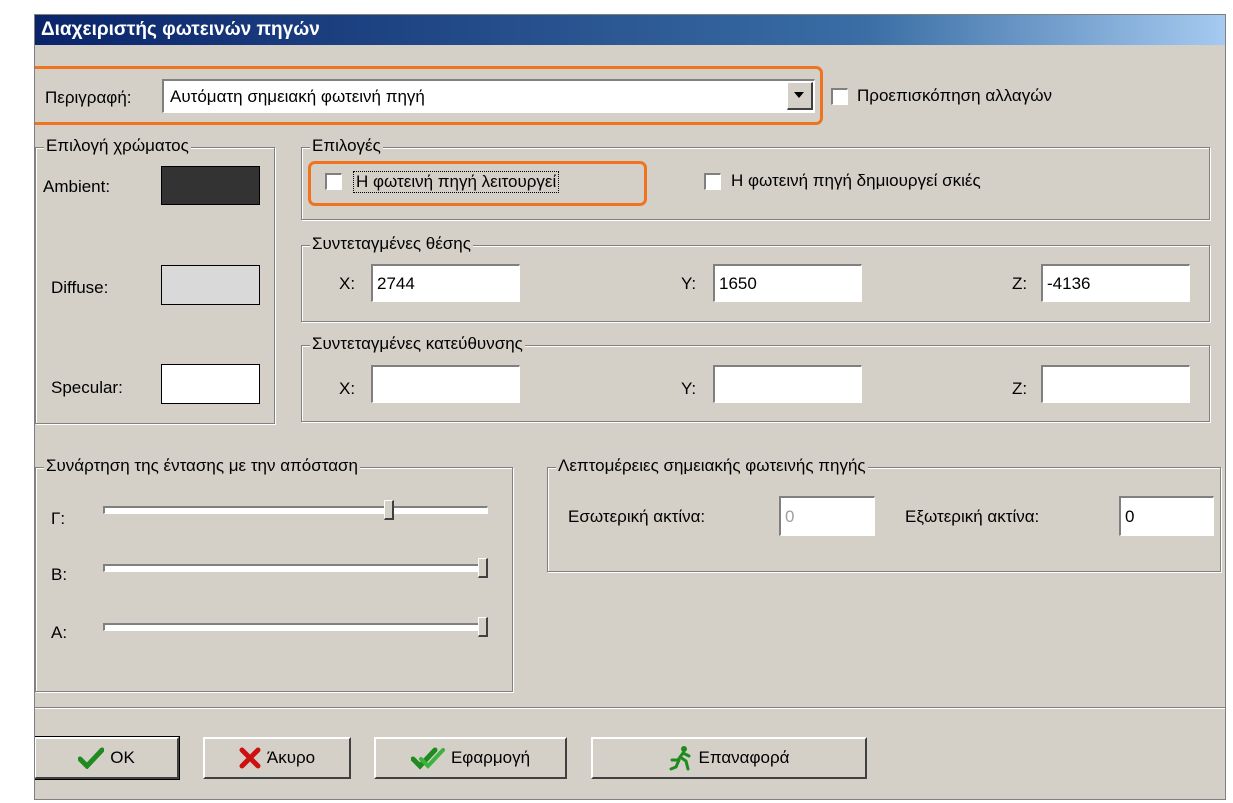 Image resolution: width=1233 pixels, height=803 pixels. What do you see at coordinates (202, 466) in the screenshot?
I see `attenuation-group-title: Συνάρτηση της έντασης με την απόσταση` at bounding box center [202, 466].